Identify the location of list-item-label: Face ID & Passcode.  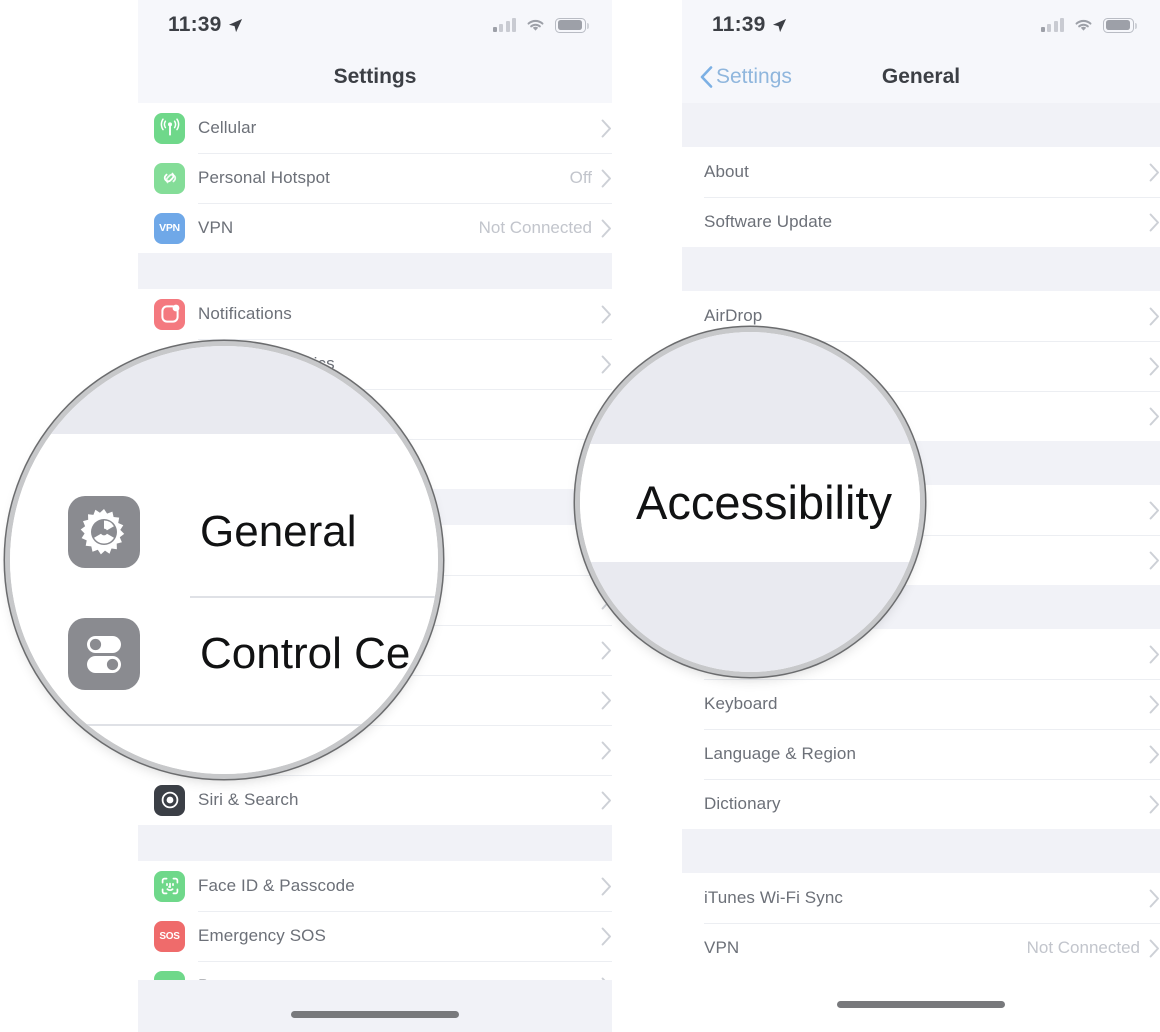
(276, 885).